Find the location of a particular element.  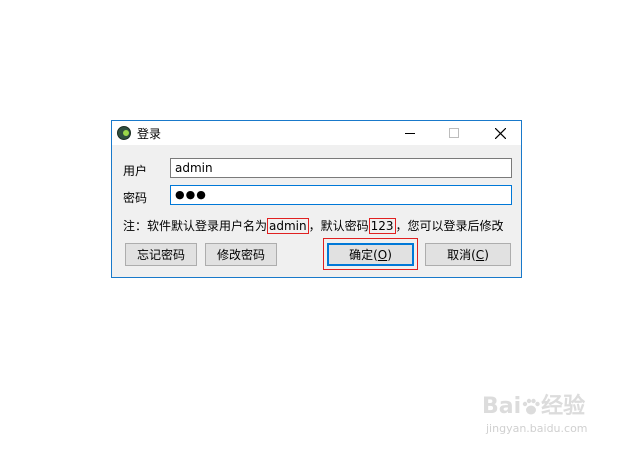

forgot-password-button: 忘记密码 is located at coordinates (161, 254).